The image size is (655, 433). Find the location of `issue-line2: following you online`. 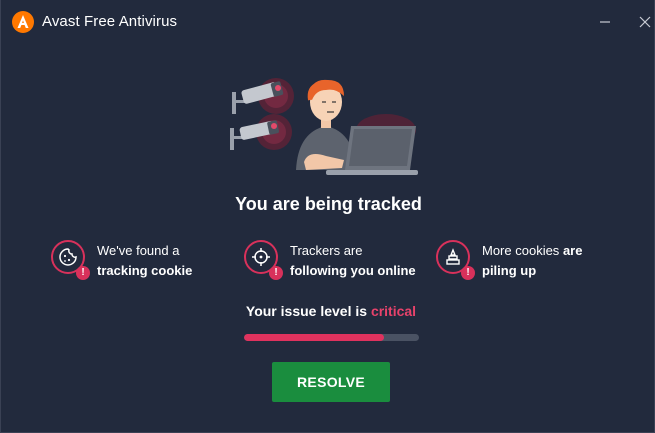

issue-line2: following you online is located at coordinates (353, 270).